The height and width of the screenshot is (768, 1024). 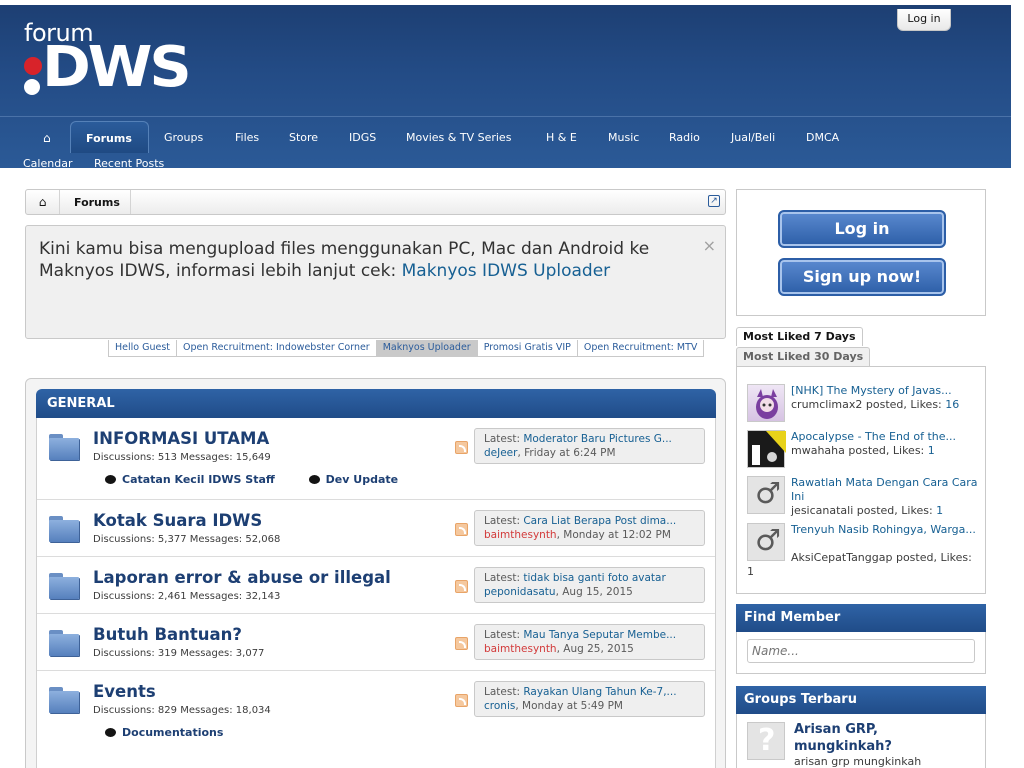 What do you see at coordinates (506, 271) in the screenshot?
I see `notice-link: Maknyos IDWS Uploader` at bounding box center [506, 271].